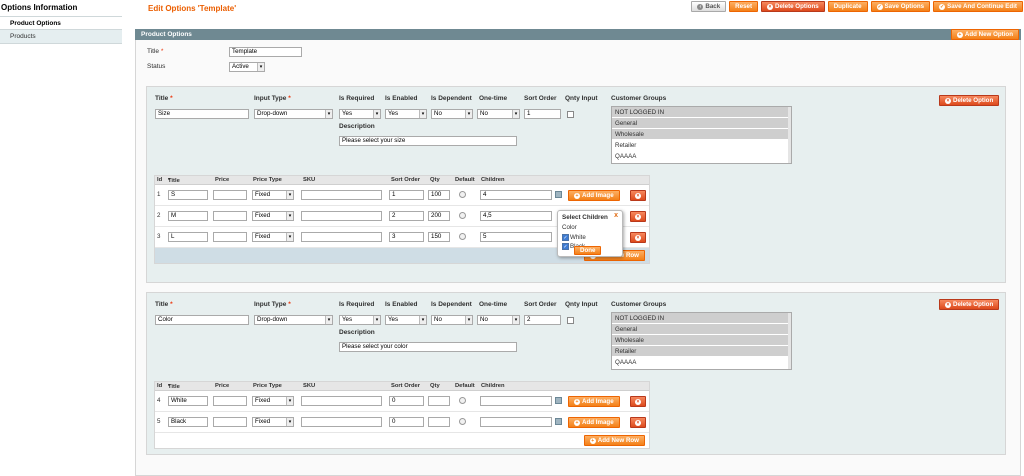 Image resolution: width=1024 pixels, height=476 pixels. I want to click on row-title-input: M, so click(188, 216).